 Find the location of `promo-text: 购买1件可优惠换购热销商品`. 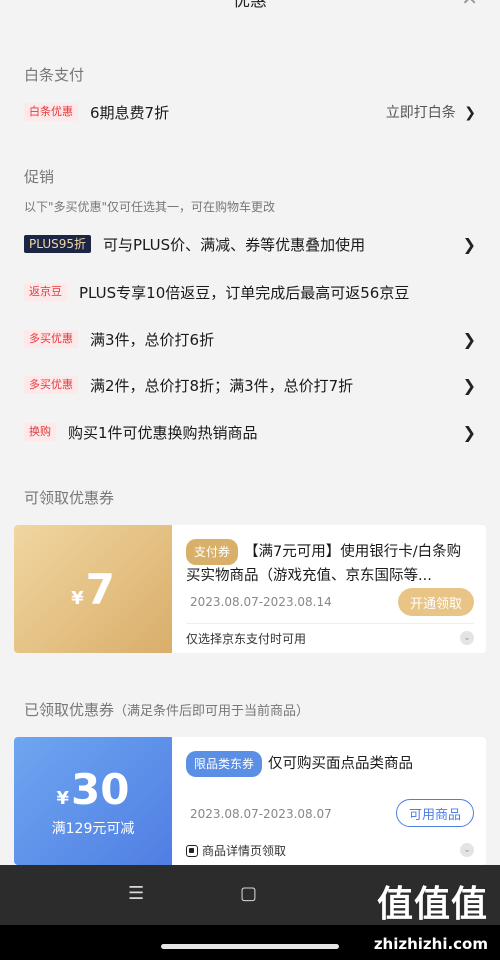

promo-text: 购买1件可优惠换购热销商品 is located at coordinates (163, 432).